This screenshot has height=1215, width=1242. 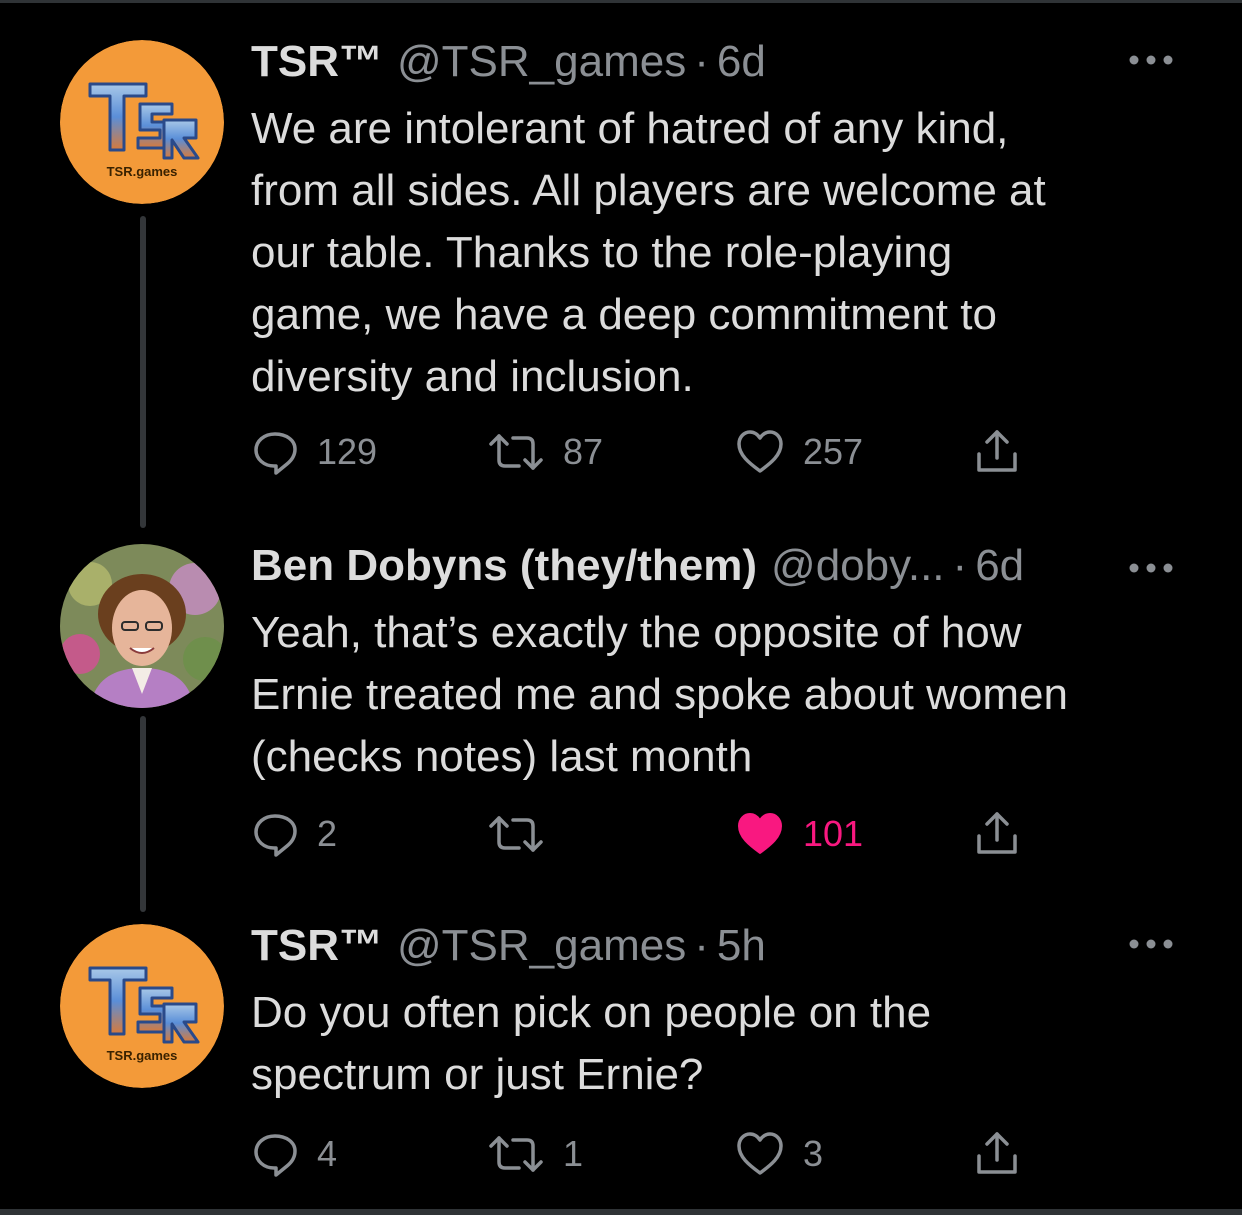 What do you see at coordinates (716, 62) in the screenshot?
I see `tweet-header: TSR™ @TSR_games · 6d` at bounding box center [716, 62].